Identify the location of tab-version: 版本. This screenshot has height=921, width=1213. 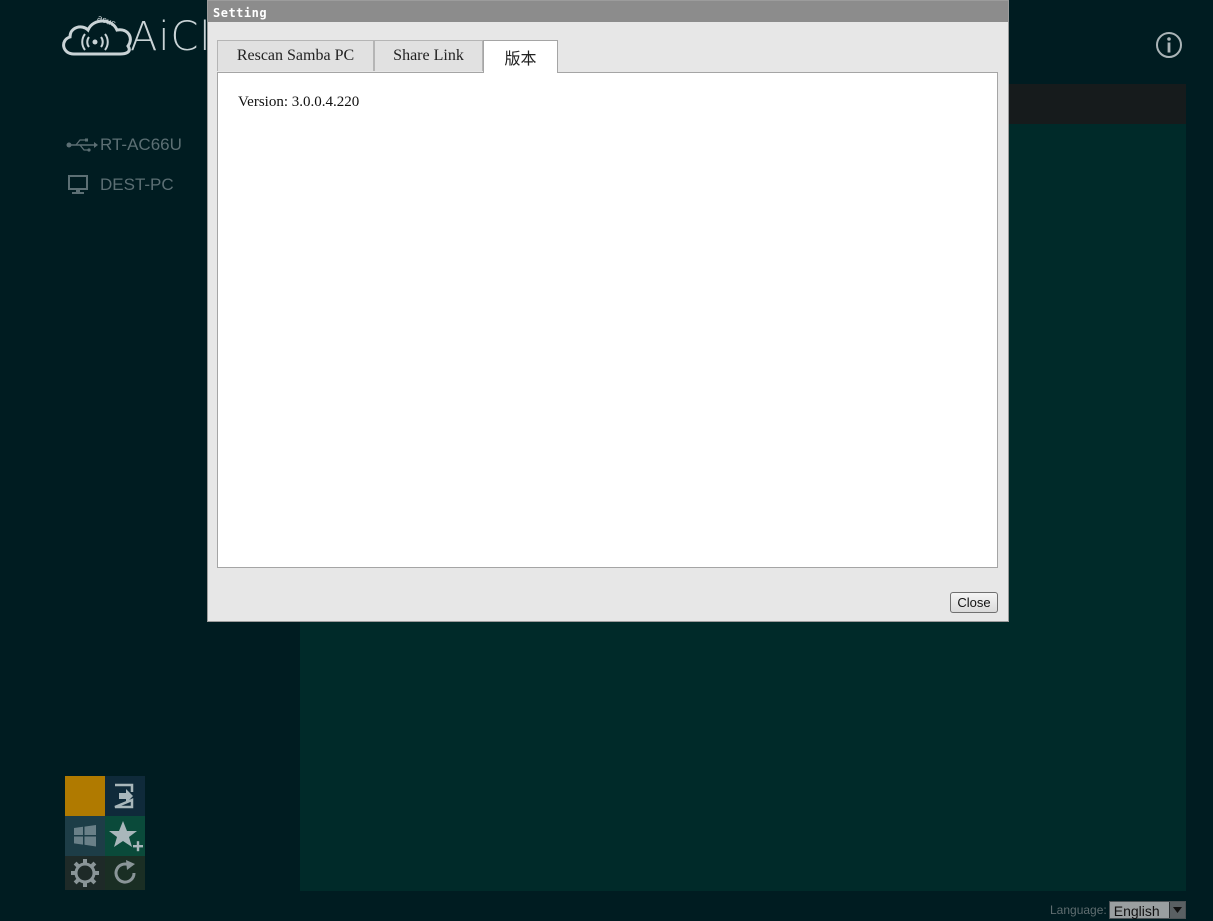
(520, 56).